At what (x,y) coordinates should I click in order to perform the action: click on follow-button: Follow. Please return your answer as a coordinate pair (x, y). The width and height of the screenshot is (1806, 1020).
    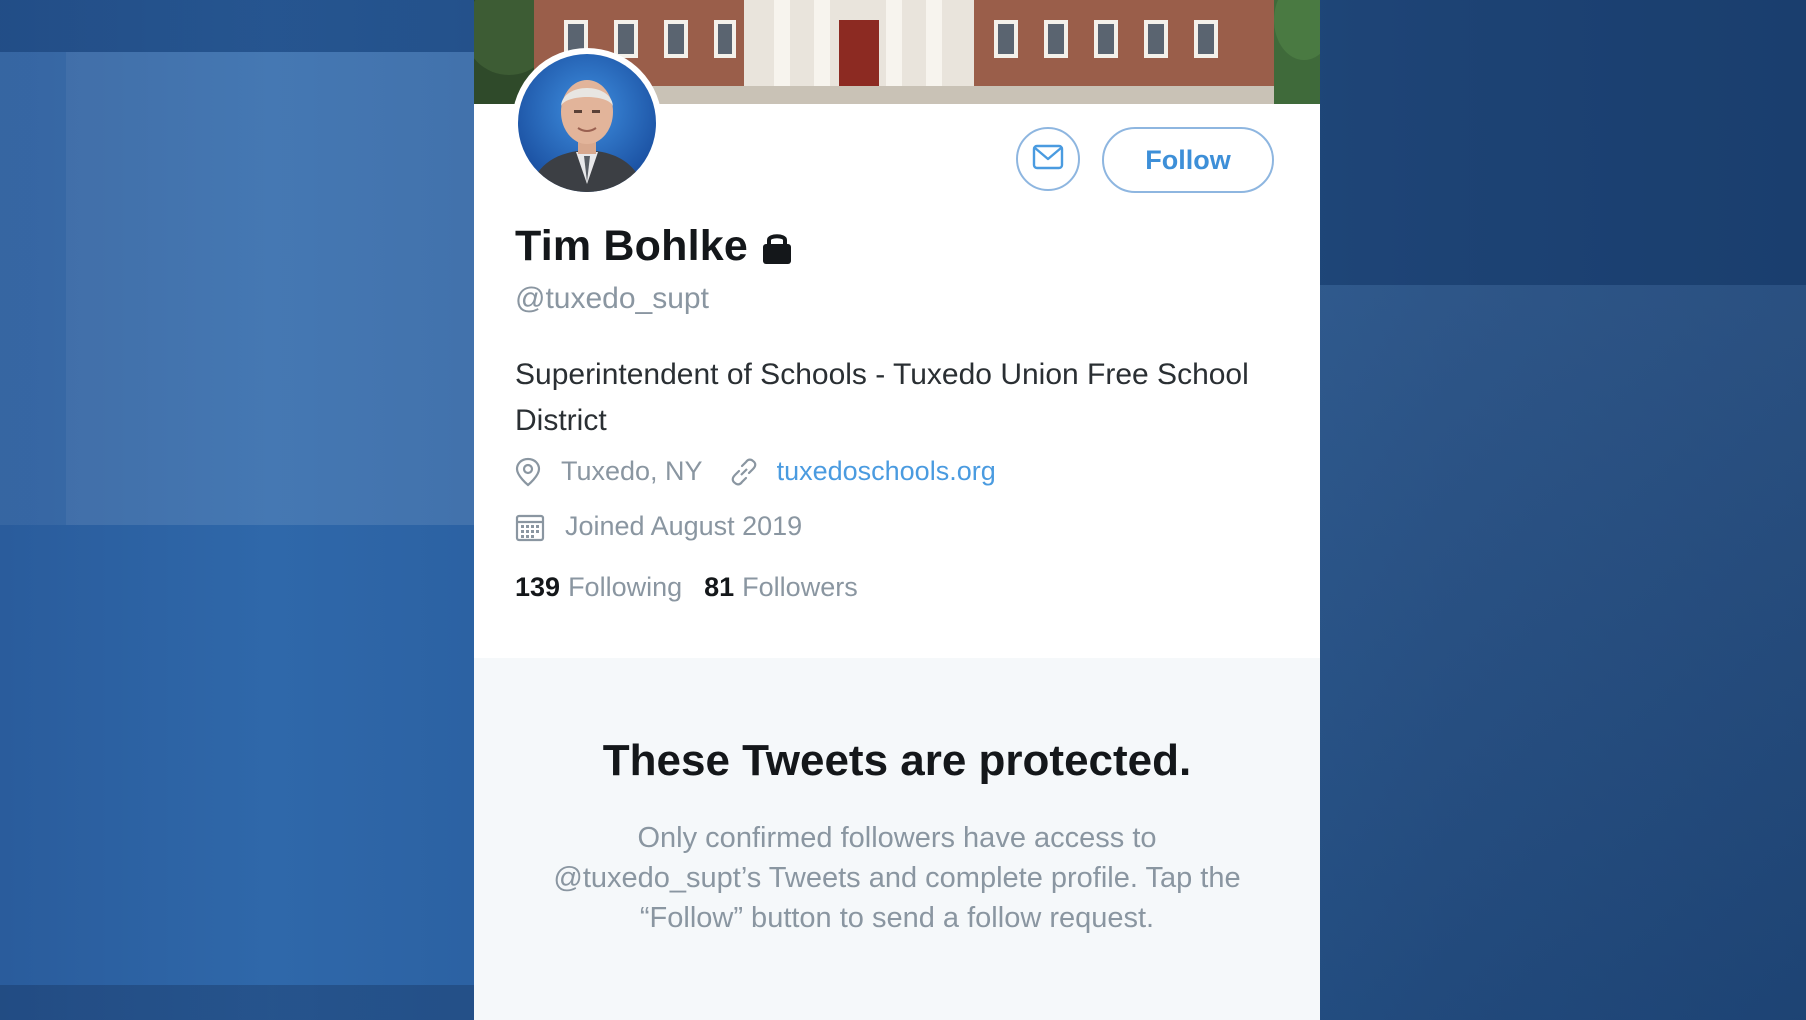
    Looking at the image, I should click on (1188, 160).